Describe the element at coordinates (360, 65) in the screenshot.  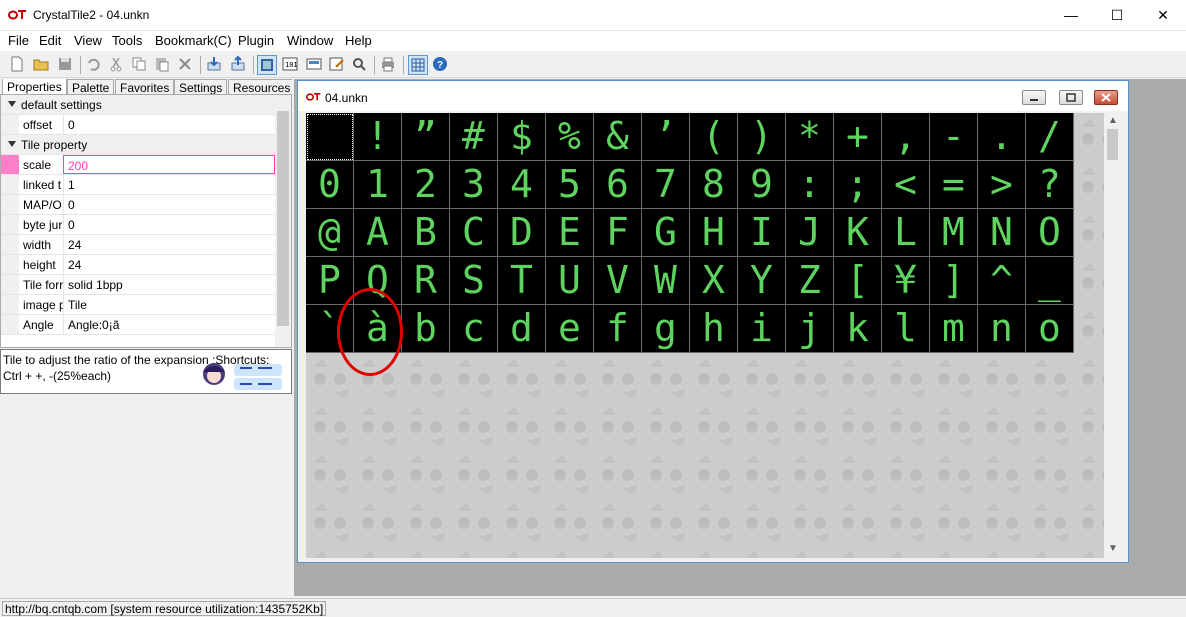
I see `search-icon` at that location.